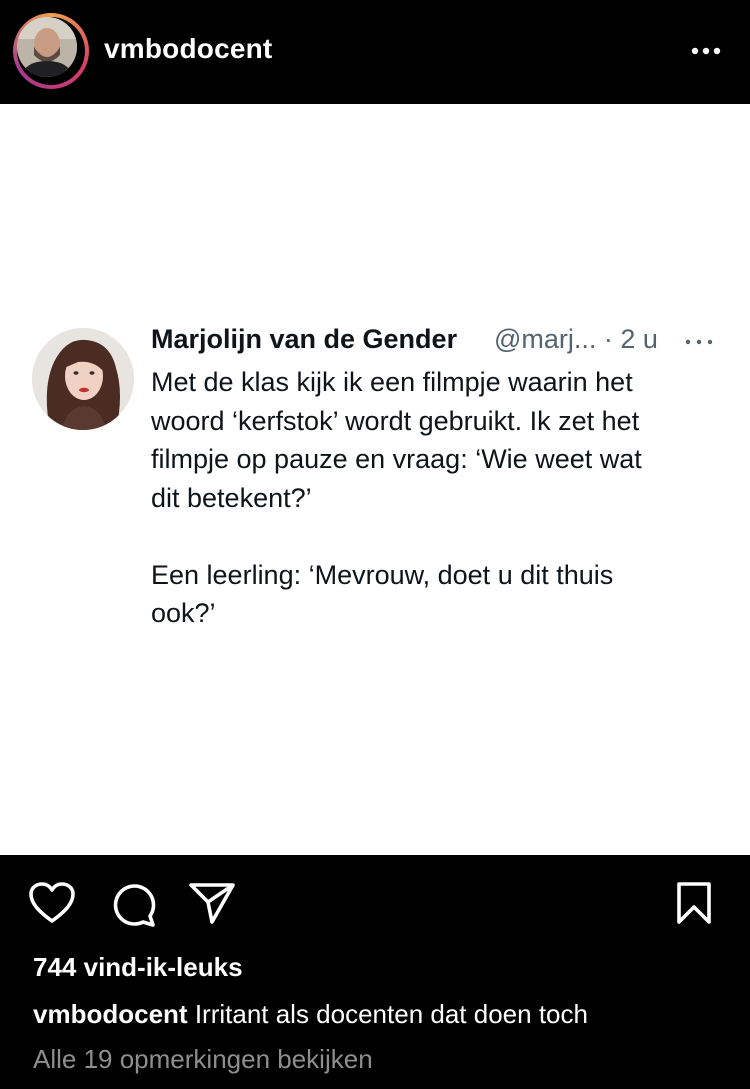 This screenshot has width=750, height=1089. I want to click on comment-button, so click(133, 906).